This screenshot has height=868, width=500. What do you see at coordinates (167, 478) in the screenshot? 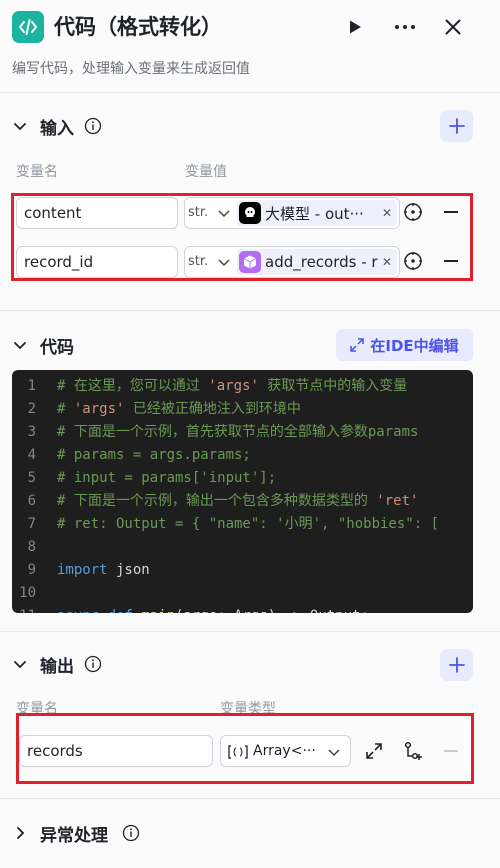
I see `code-text: # input = params['input'];` at bounding box center [167, 478].